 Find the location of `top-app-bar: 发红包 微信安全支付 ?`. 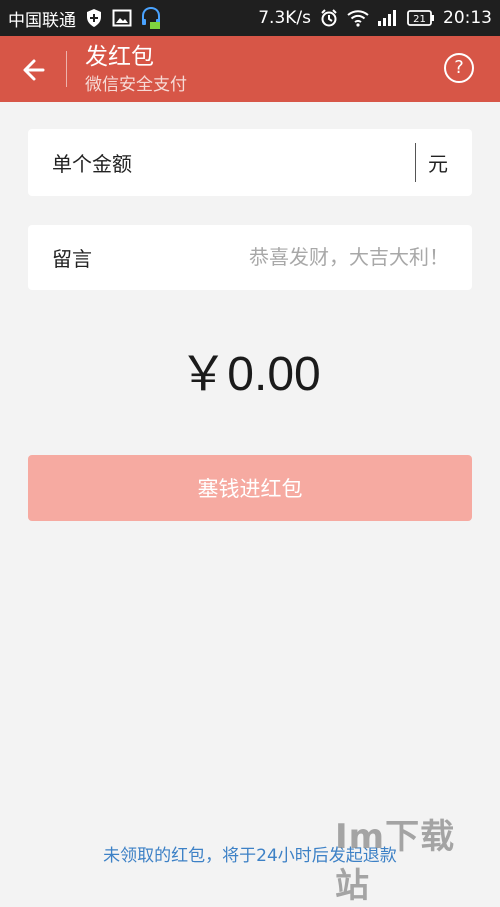

top-app-bar: 发红包 微信安全支付 ? is located at coordinates (250, 69).